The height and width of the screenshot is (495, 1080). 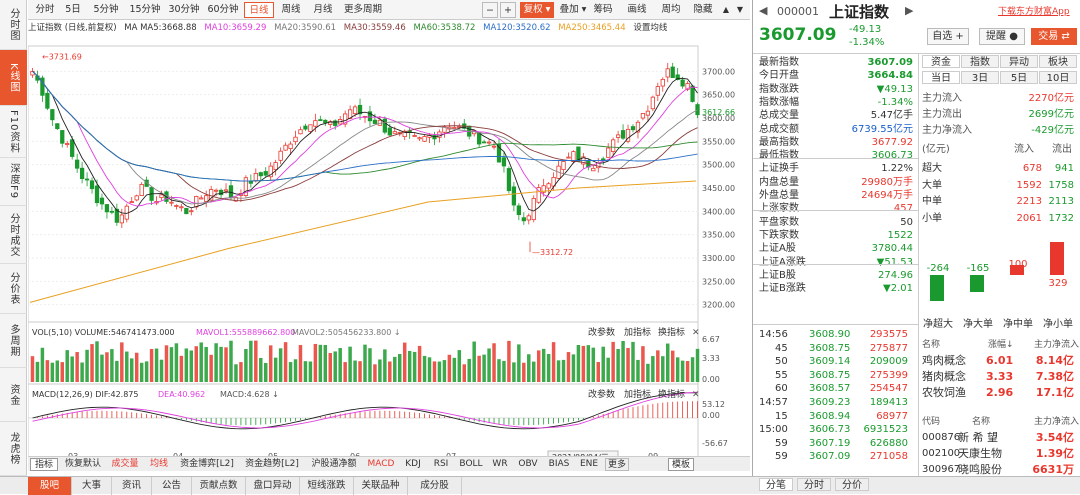 I want to click on concept-name-0: 鸡肉概念, so click(x=944, y=360).